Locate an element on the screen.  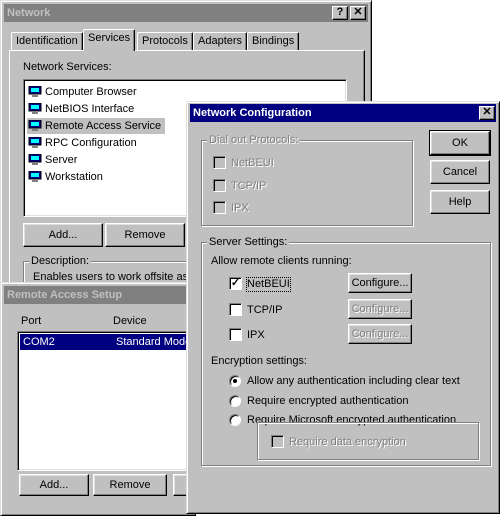
server-tcpip-label: TCP/IP is located at coordinates (265, 310).